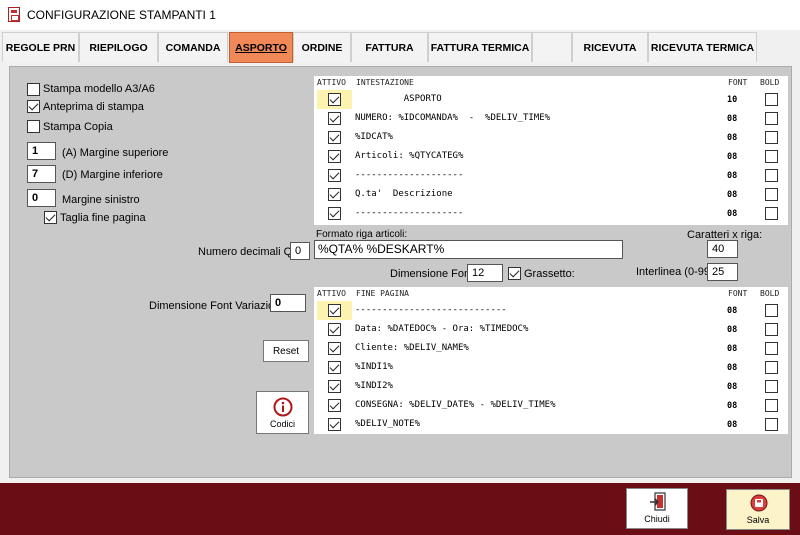  Describe the element at coordinates (551, 137) in the screenshot. I see `table-row: %IDCAT% 08` at that location.